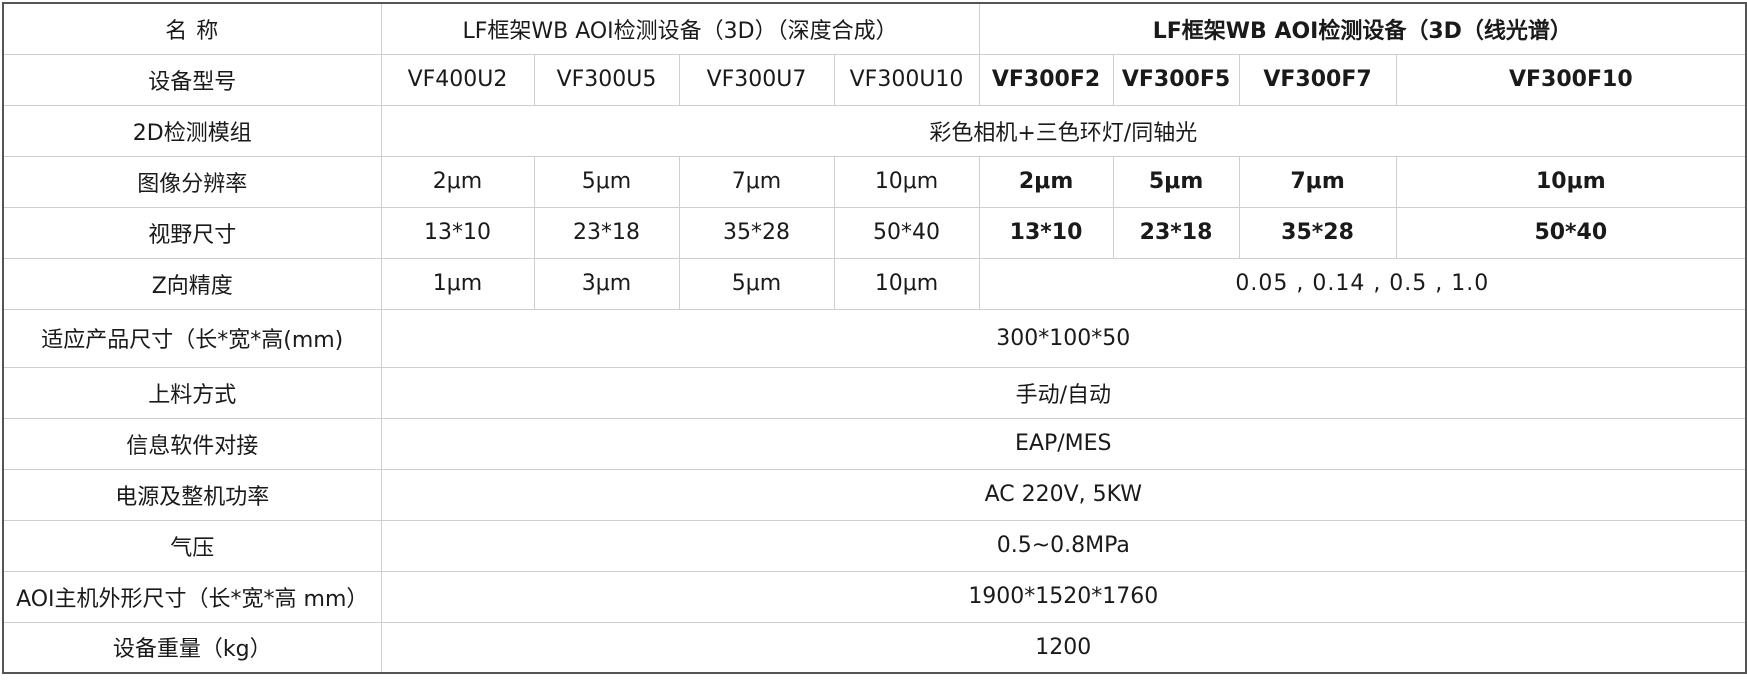 This screenshot has height=688, width=1747. I want to click on module-row: 2D检测模组 彩色相机+三色环灯/同轴光, so click(874, 130).